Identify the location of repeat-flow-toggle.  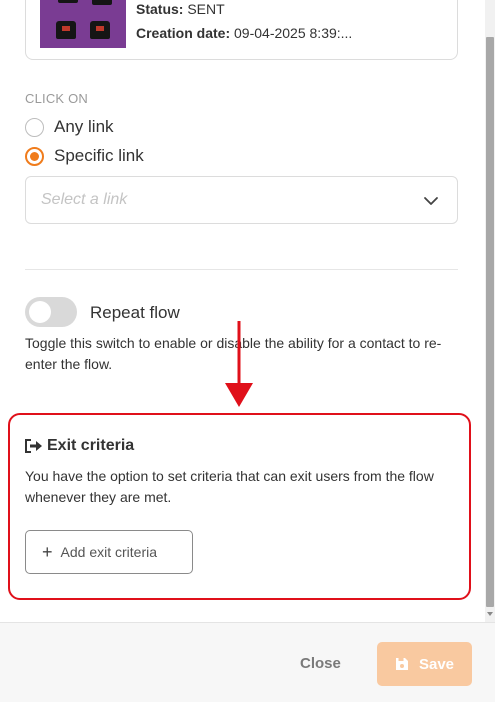
(51, 312).